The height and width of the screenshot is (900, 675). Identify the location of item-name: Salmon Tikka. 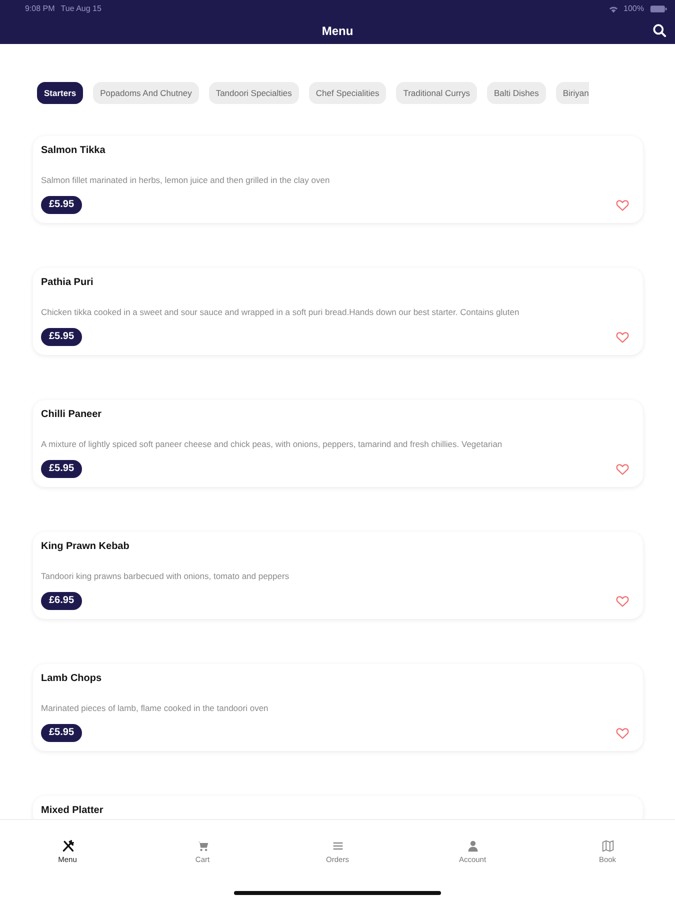
(73, 151).